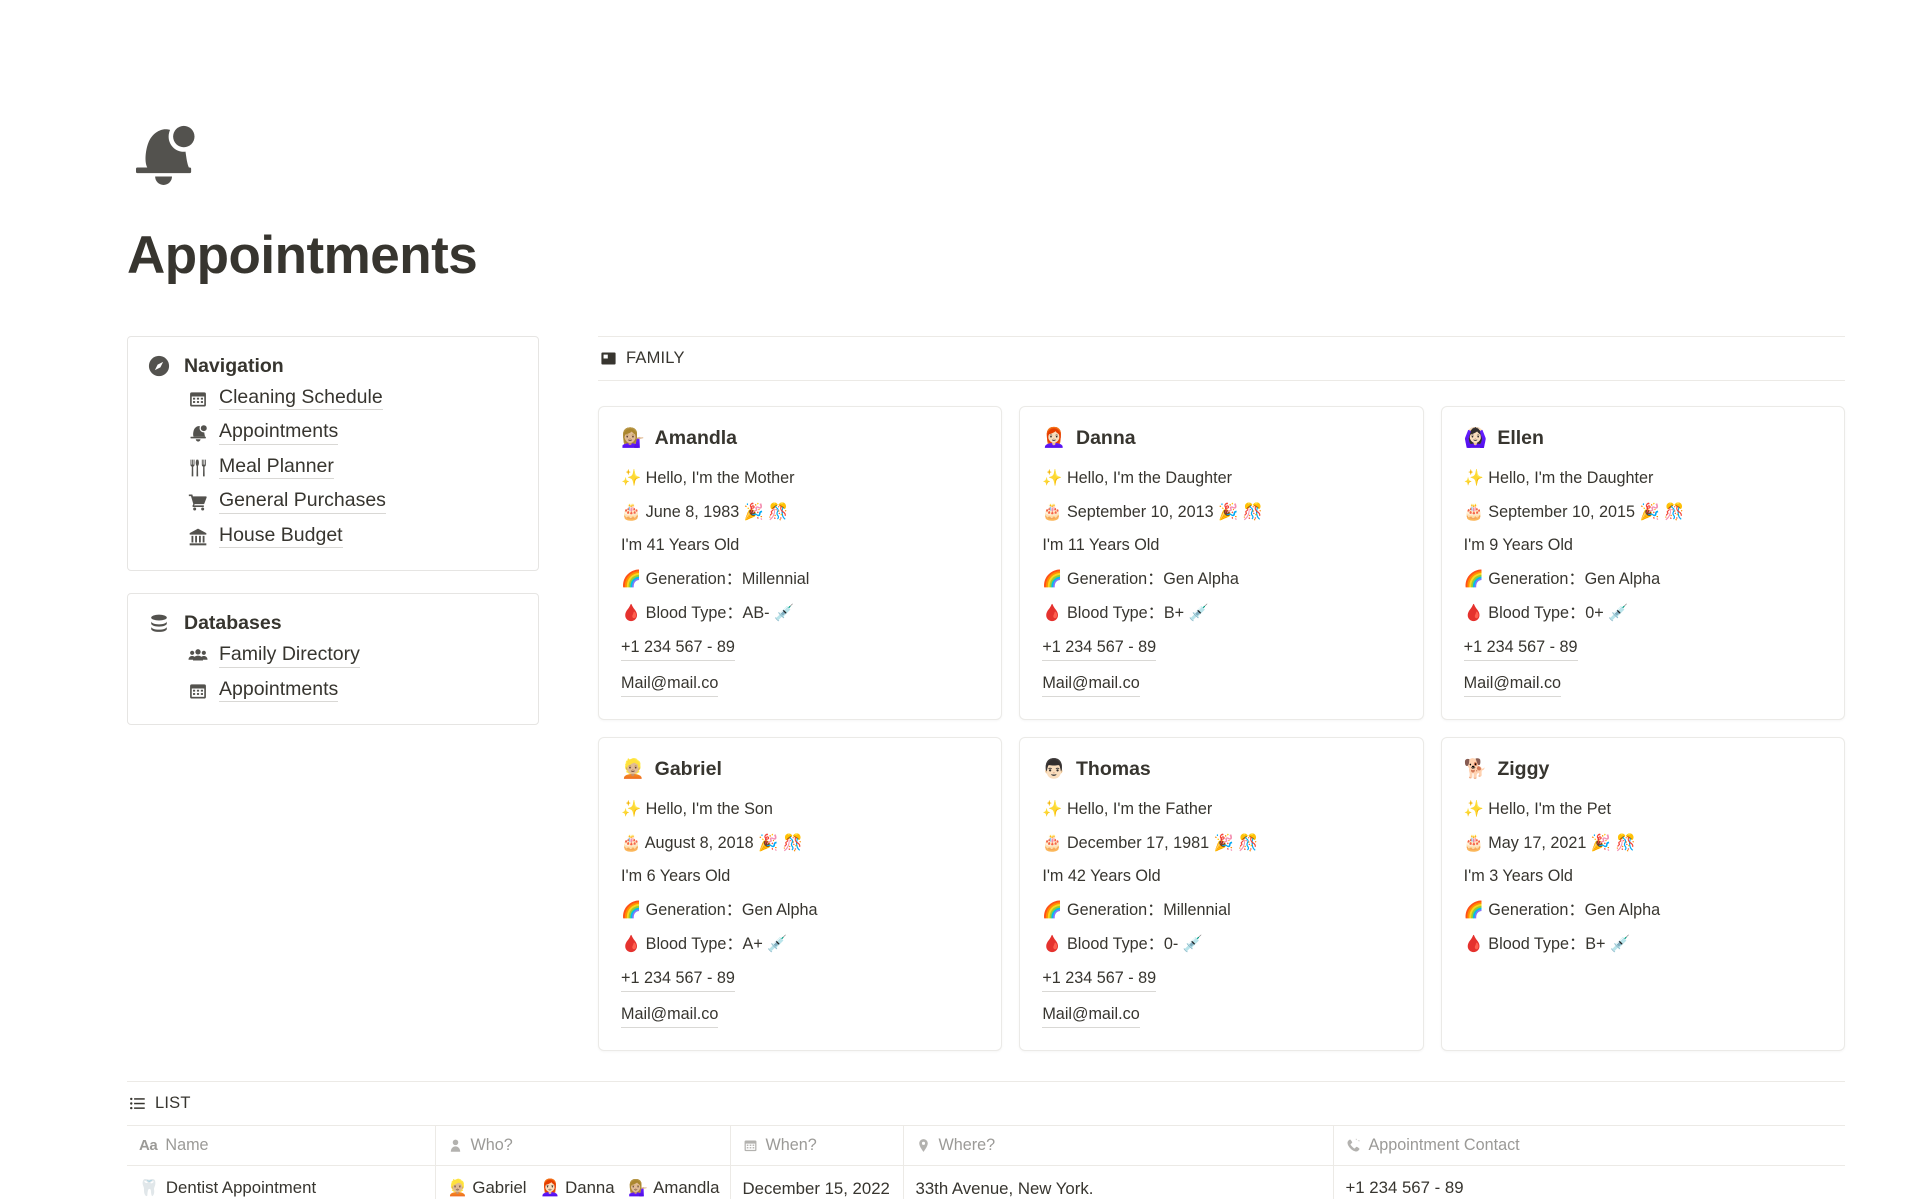 Image resolution: width=1920 pixels, height=1199 pixels. Describe the element at coordinates (715, 579) in the screenshot. I see `card-generation: 🌈 Generation：Millennial` at that location.